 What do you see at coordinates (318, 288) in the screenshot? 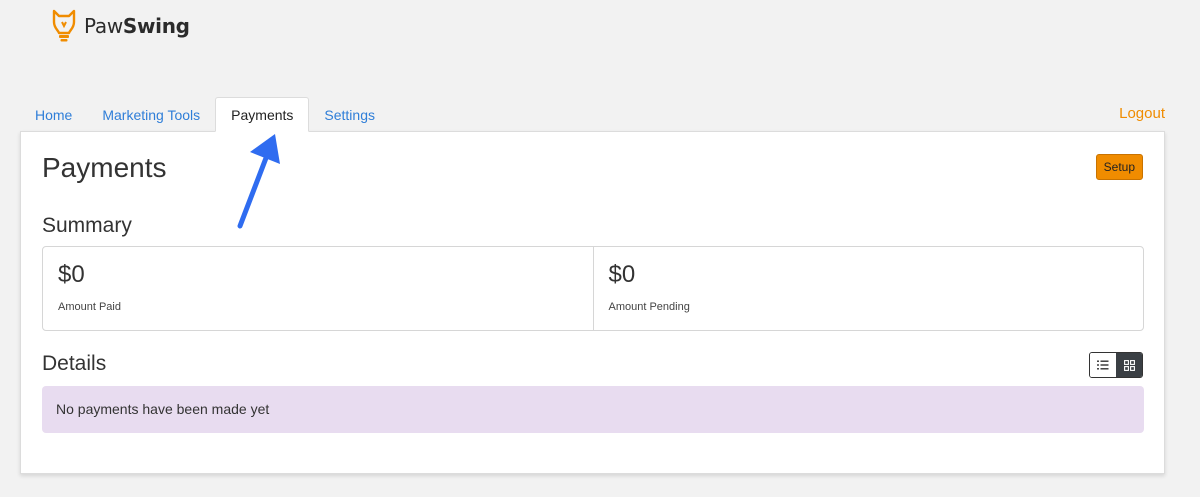
I see `stat-amount-paid: $0 Amount Paid` at bounding box center [318, 288].